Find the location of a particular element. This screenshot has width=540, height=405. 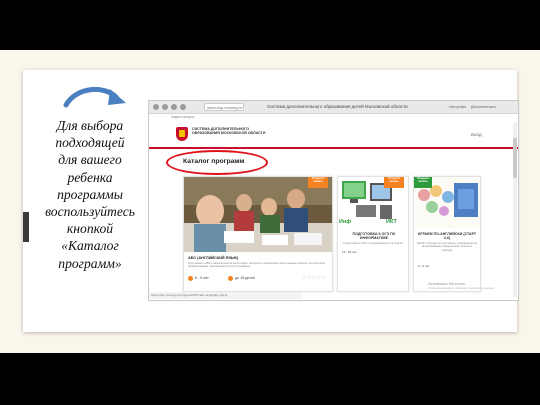

address-bar: www.dop.mosreg.ru is located at coordinates (224, 107).